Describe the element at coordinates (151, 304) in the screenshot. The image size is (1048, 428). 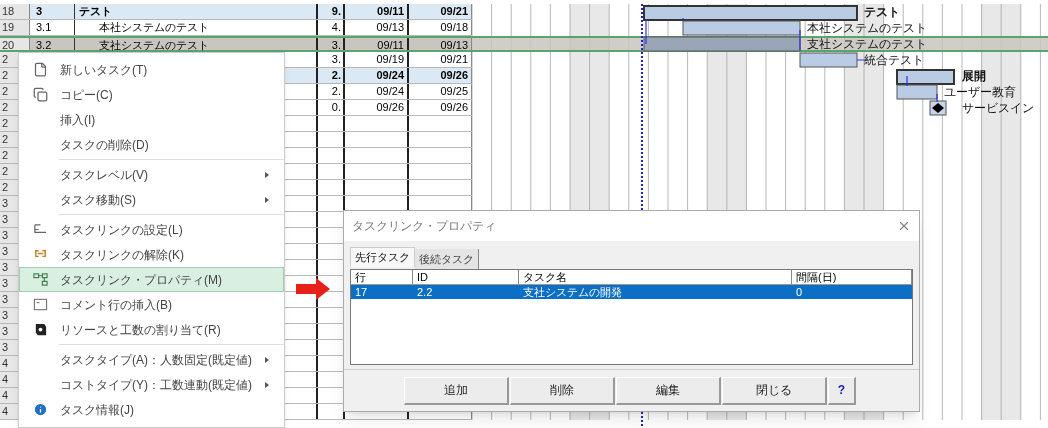
I see `menu-item: コメント行の挿入(B)` at that location.